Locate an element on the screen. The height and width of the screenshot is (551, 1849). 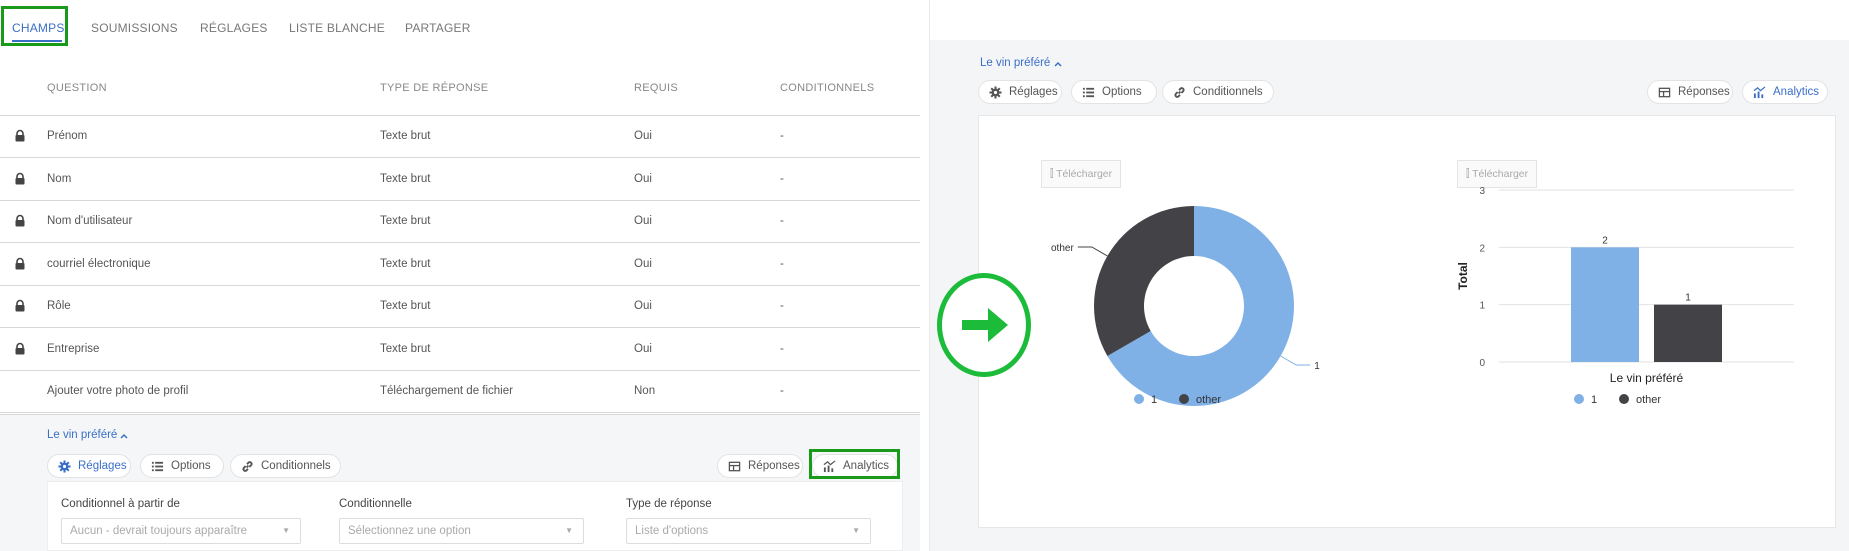
response-type-value: Liste d'options is located at coordinates (672, 531).